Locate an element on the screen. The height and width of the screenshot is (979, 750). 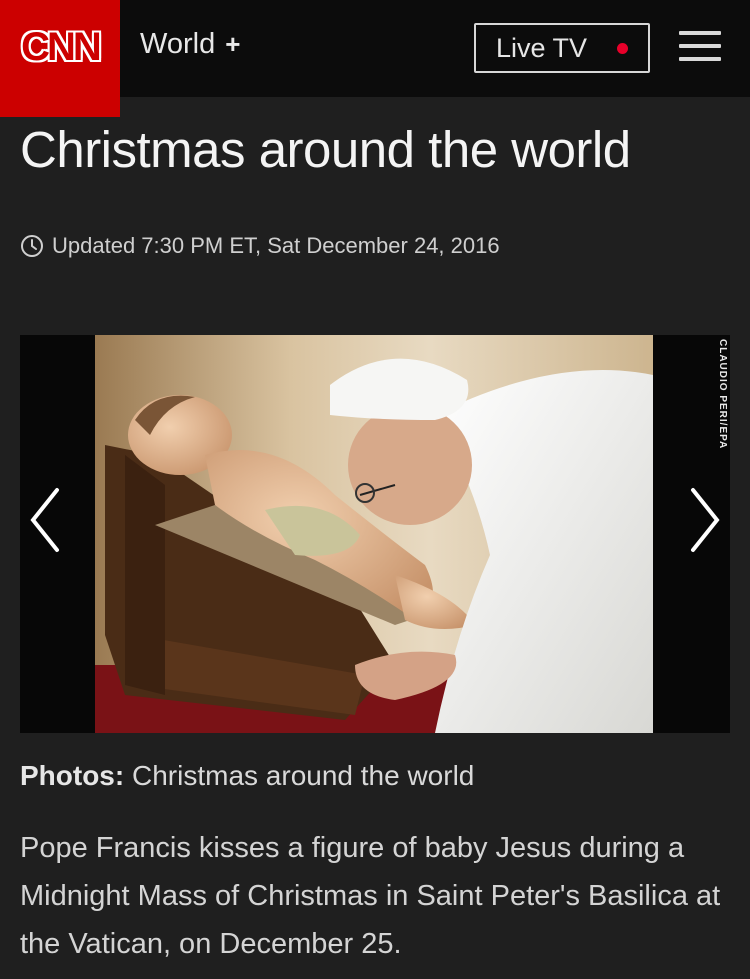
clock-icon is located at coordinates (32, 246).